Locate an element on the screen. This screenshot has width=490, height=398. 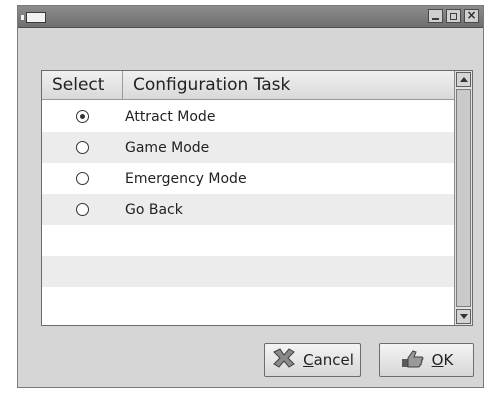
maximize-button is located at coordinates (453, 16).